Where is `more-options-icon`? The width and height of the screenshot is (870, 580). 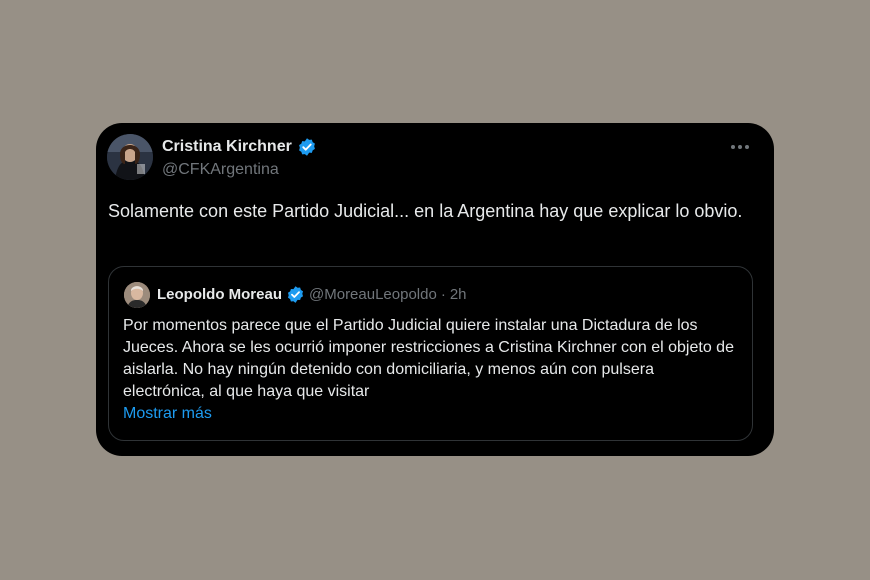 more-options-icon is located at coordinates (740, 147).